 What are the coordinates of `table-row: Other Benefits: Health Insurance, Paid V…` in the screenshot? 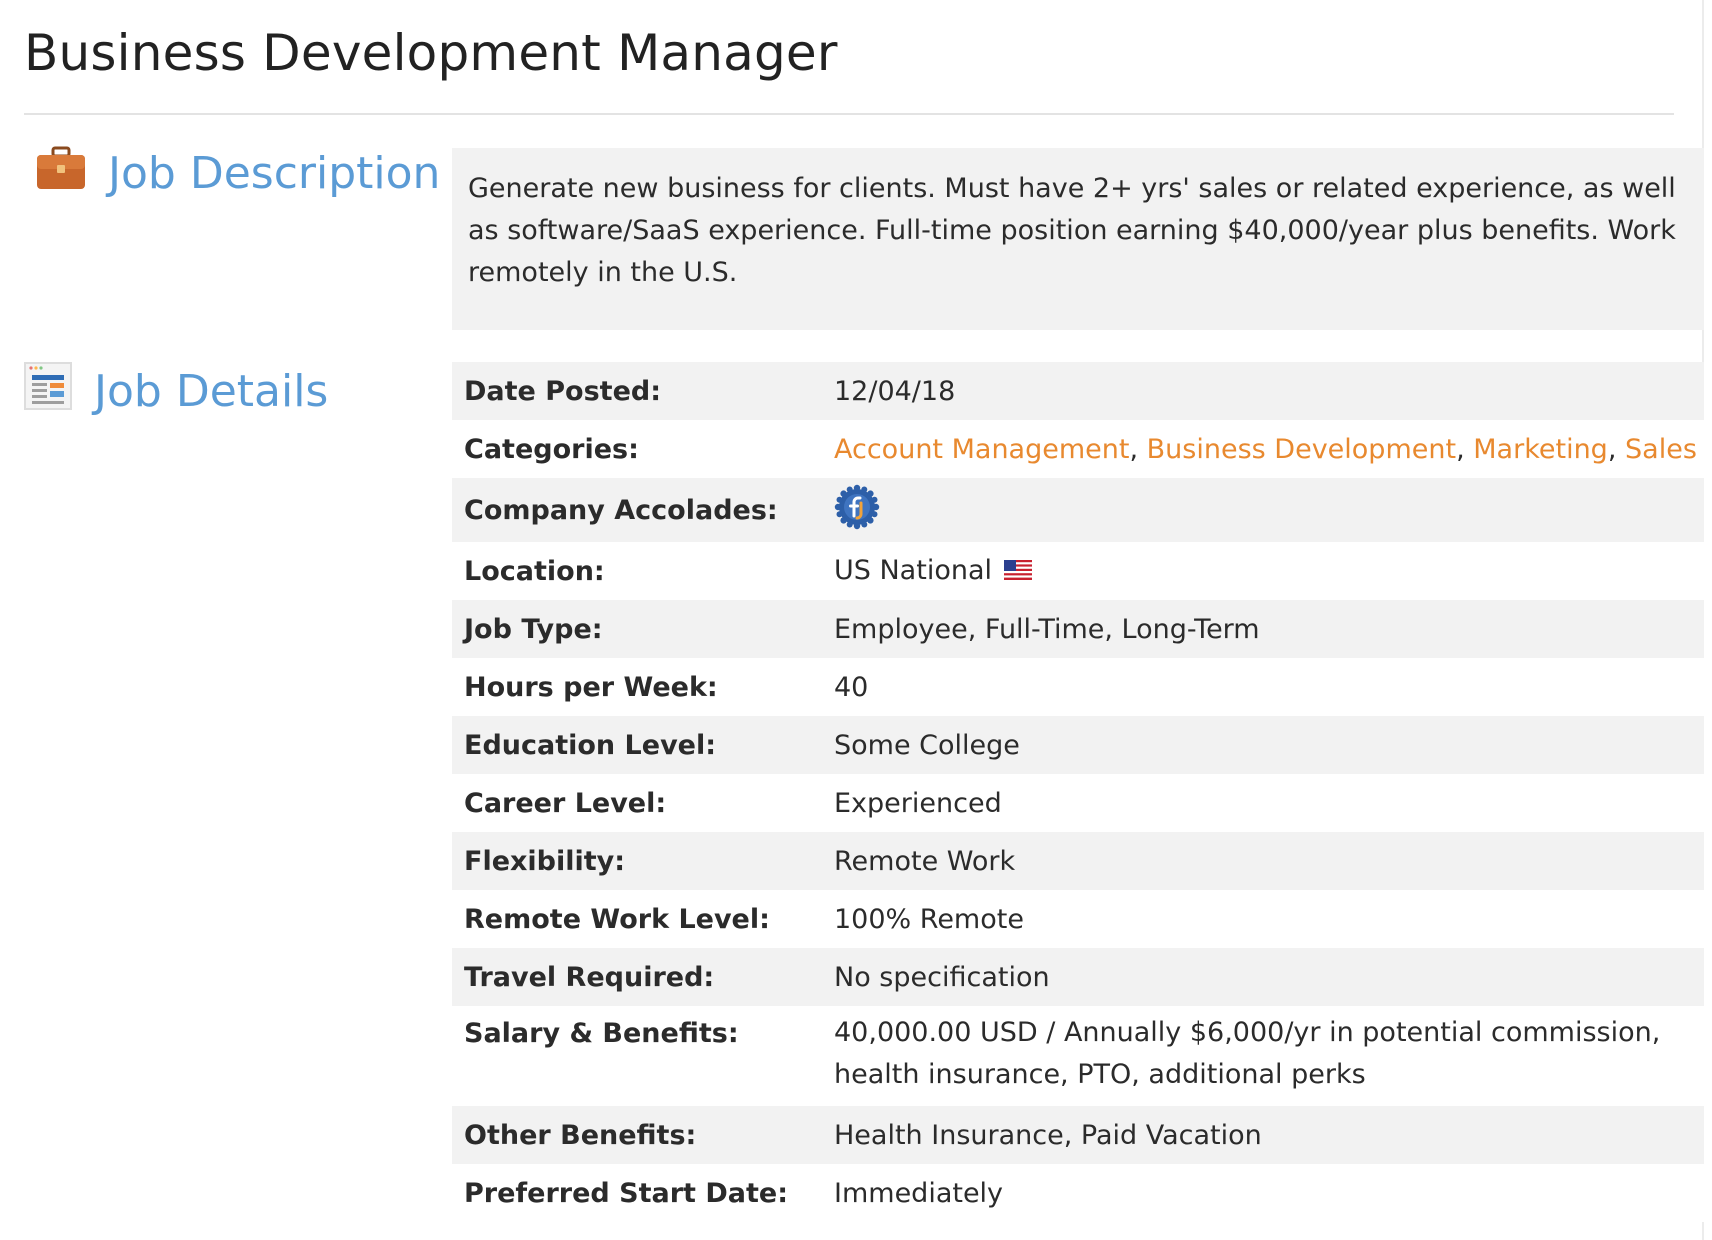 It's located at (1078, 1135).